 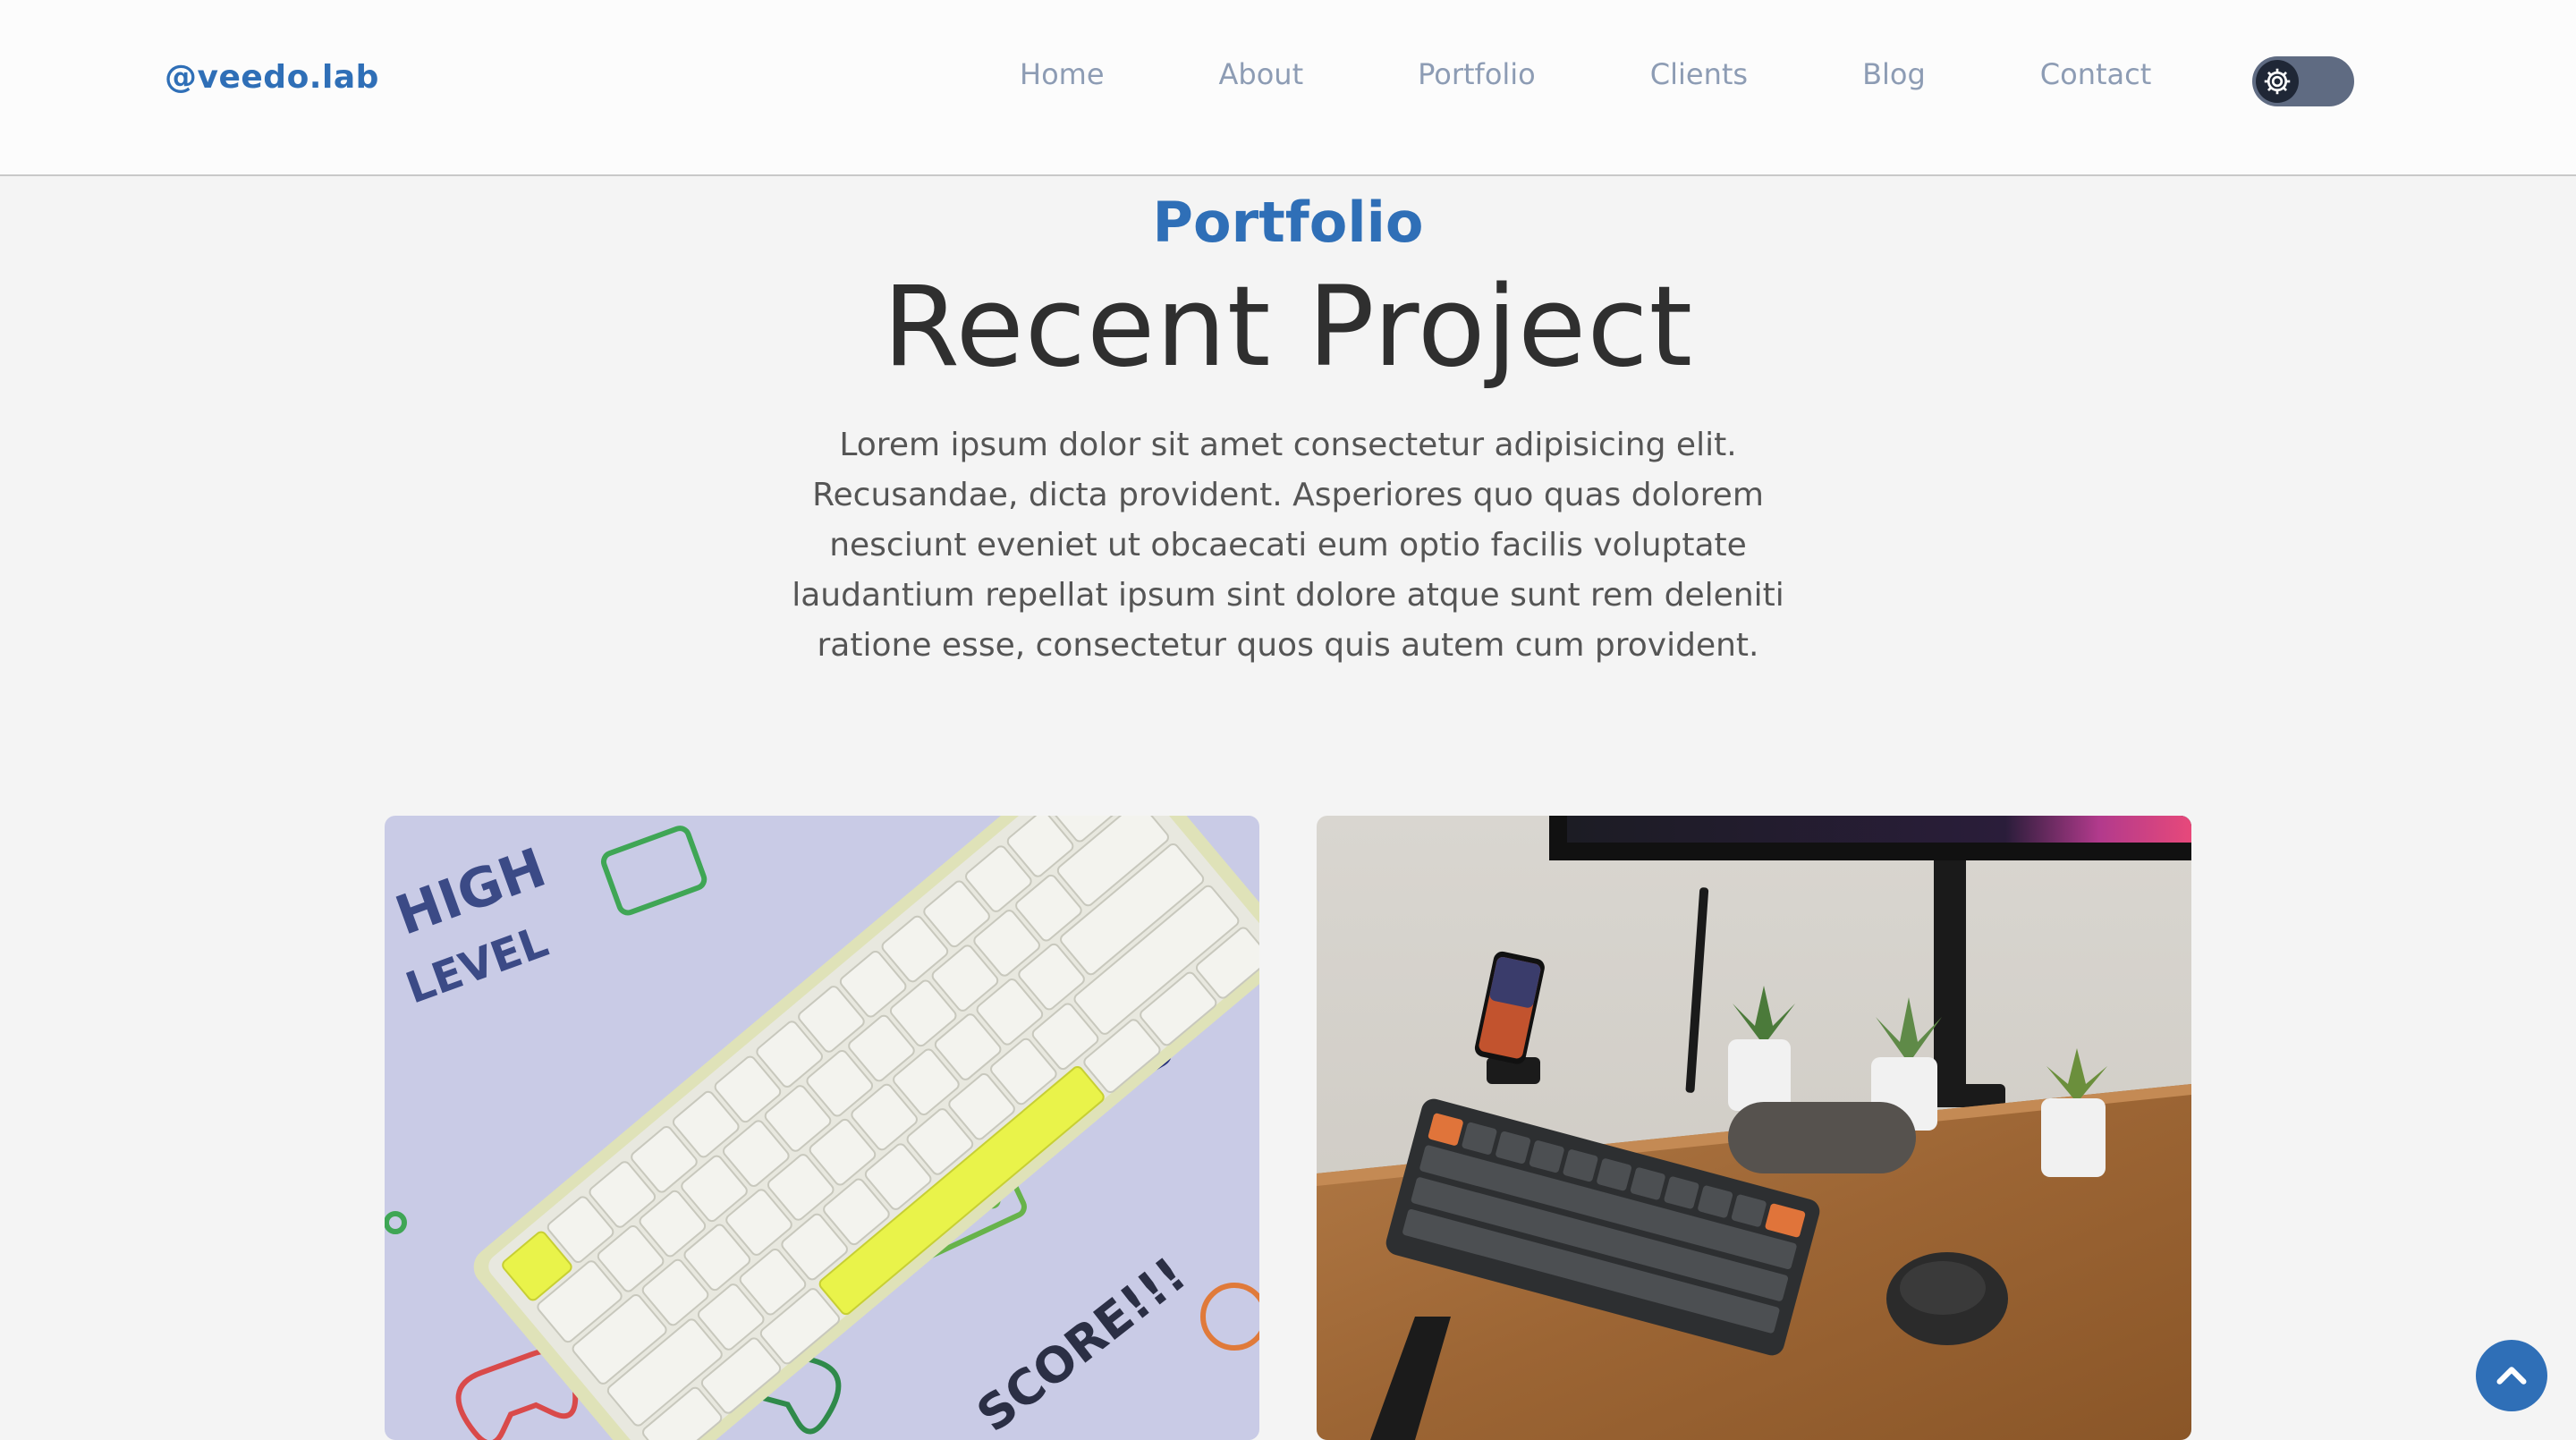 I want to click on theme-toggle-knob, so click(x=2277, y=82).